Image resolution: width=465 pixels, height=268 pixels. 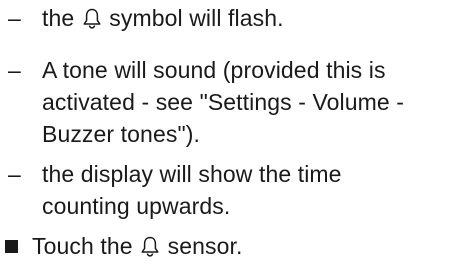 I want to click on text-line: Buzzer tones")., so click(x=121, y=134).